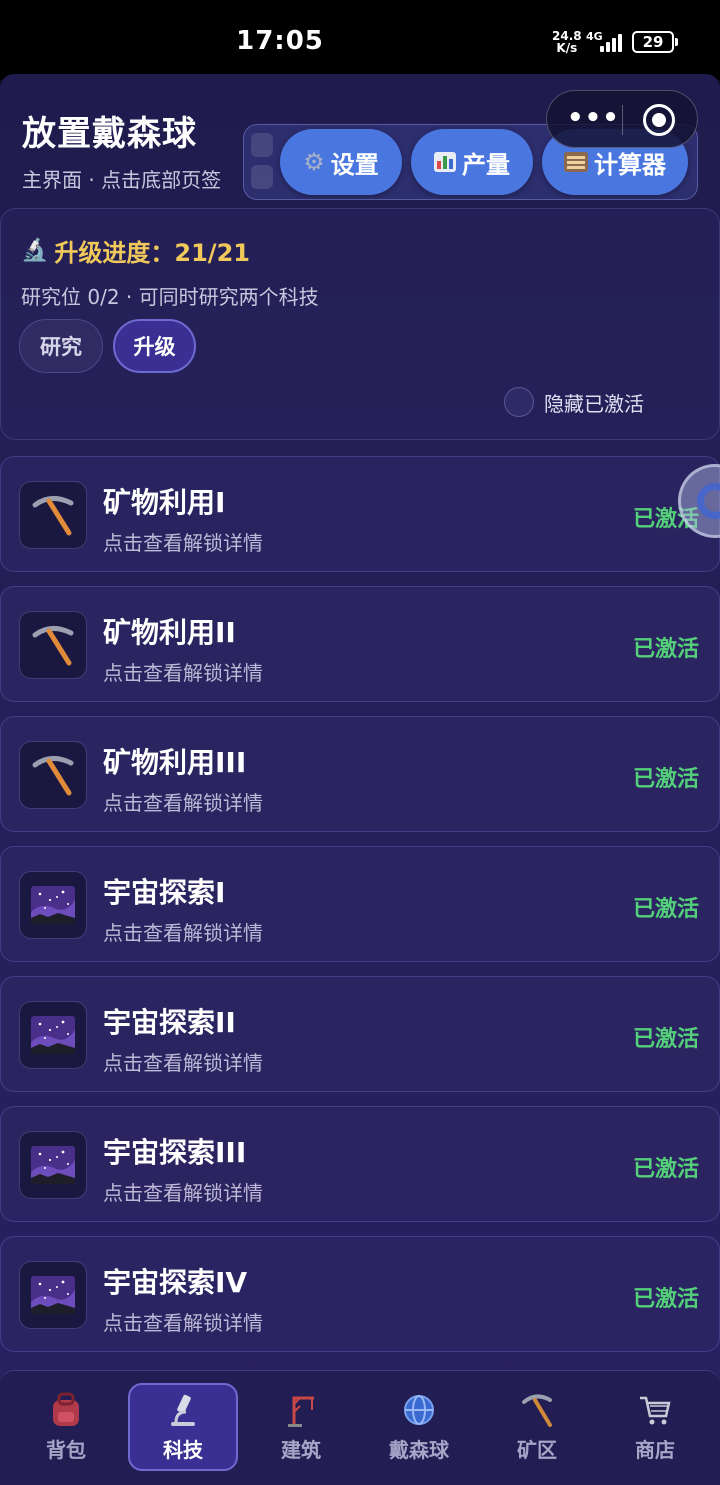 Image resolution: width=720 pixels, height=1485 pixels. What do you see at coordinates (594, 403) in the screenshot?
I see `hide-activated-label: 隐藏已激活` at bounding box center [594, 403].